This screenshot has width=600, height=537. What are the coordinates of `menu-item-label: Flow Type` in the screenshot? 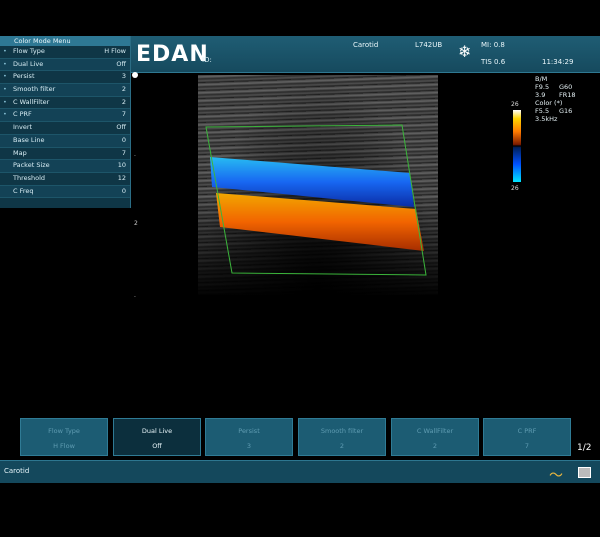 It's located at (29, 51).